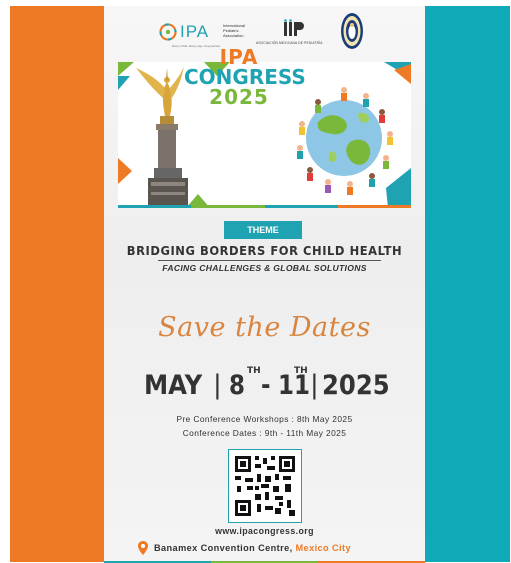 The width and height of the screenshot is (511, 563). I want to click on amp-logo: ASOCIACIÓN MEXICANA DE PEDIATRÍA, so click(296, 34).